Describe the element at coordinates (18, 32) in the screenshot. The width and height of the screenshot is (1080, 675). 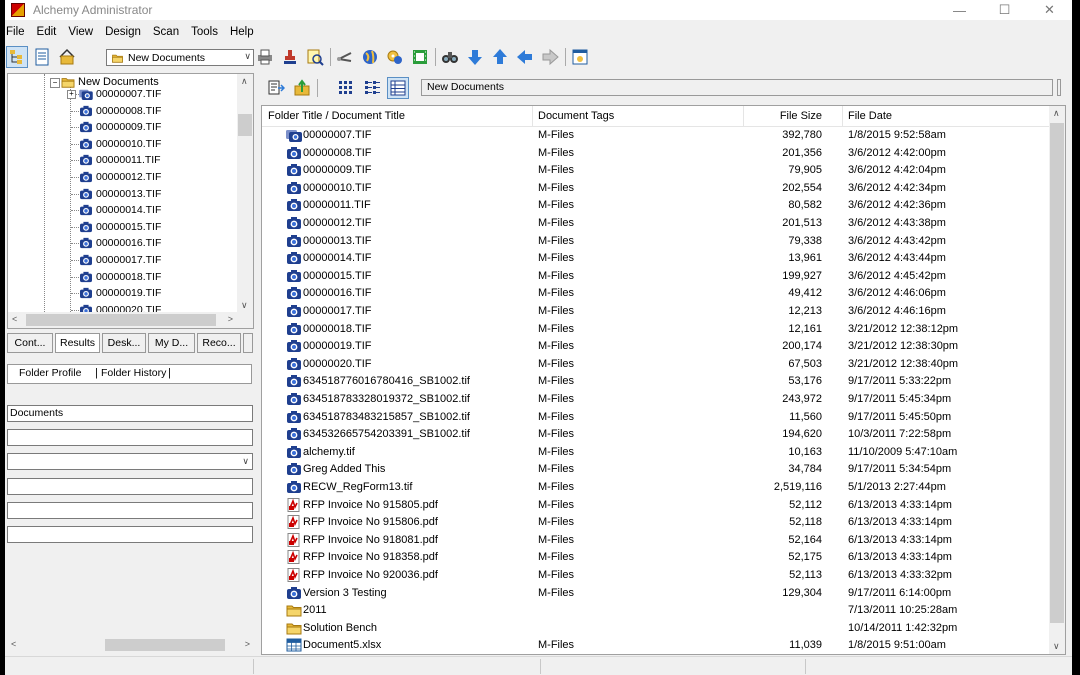
I see `menu-file: File` at that location.